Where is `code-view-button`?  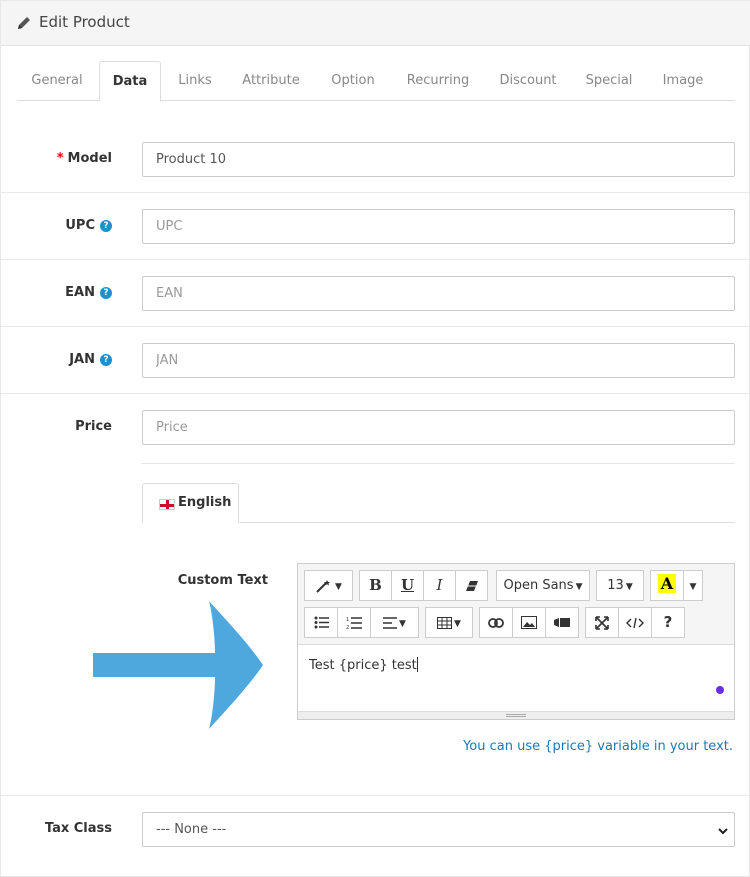 code-view-button is located at coordinates (635, 622).